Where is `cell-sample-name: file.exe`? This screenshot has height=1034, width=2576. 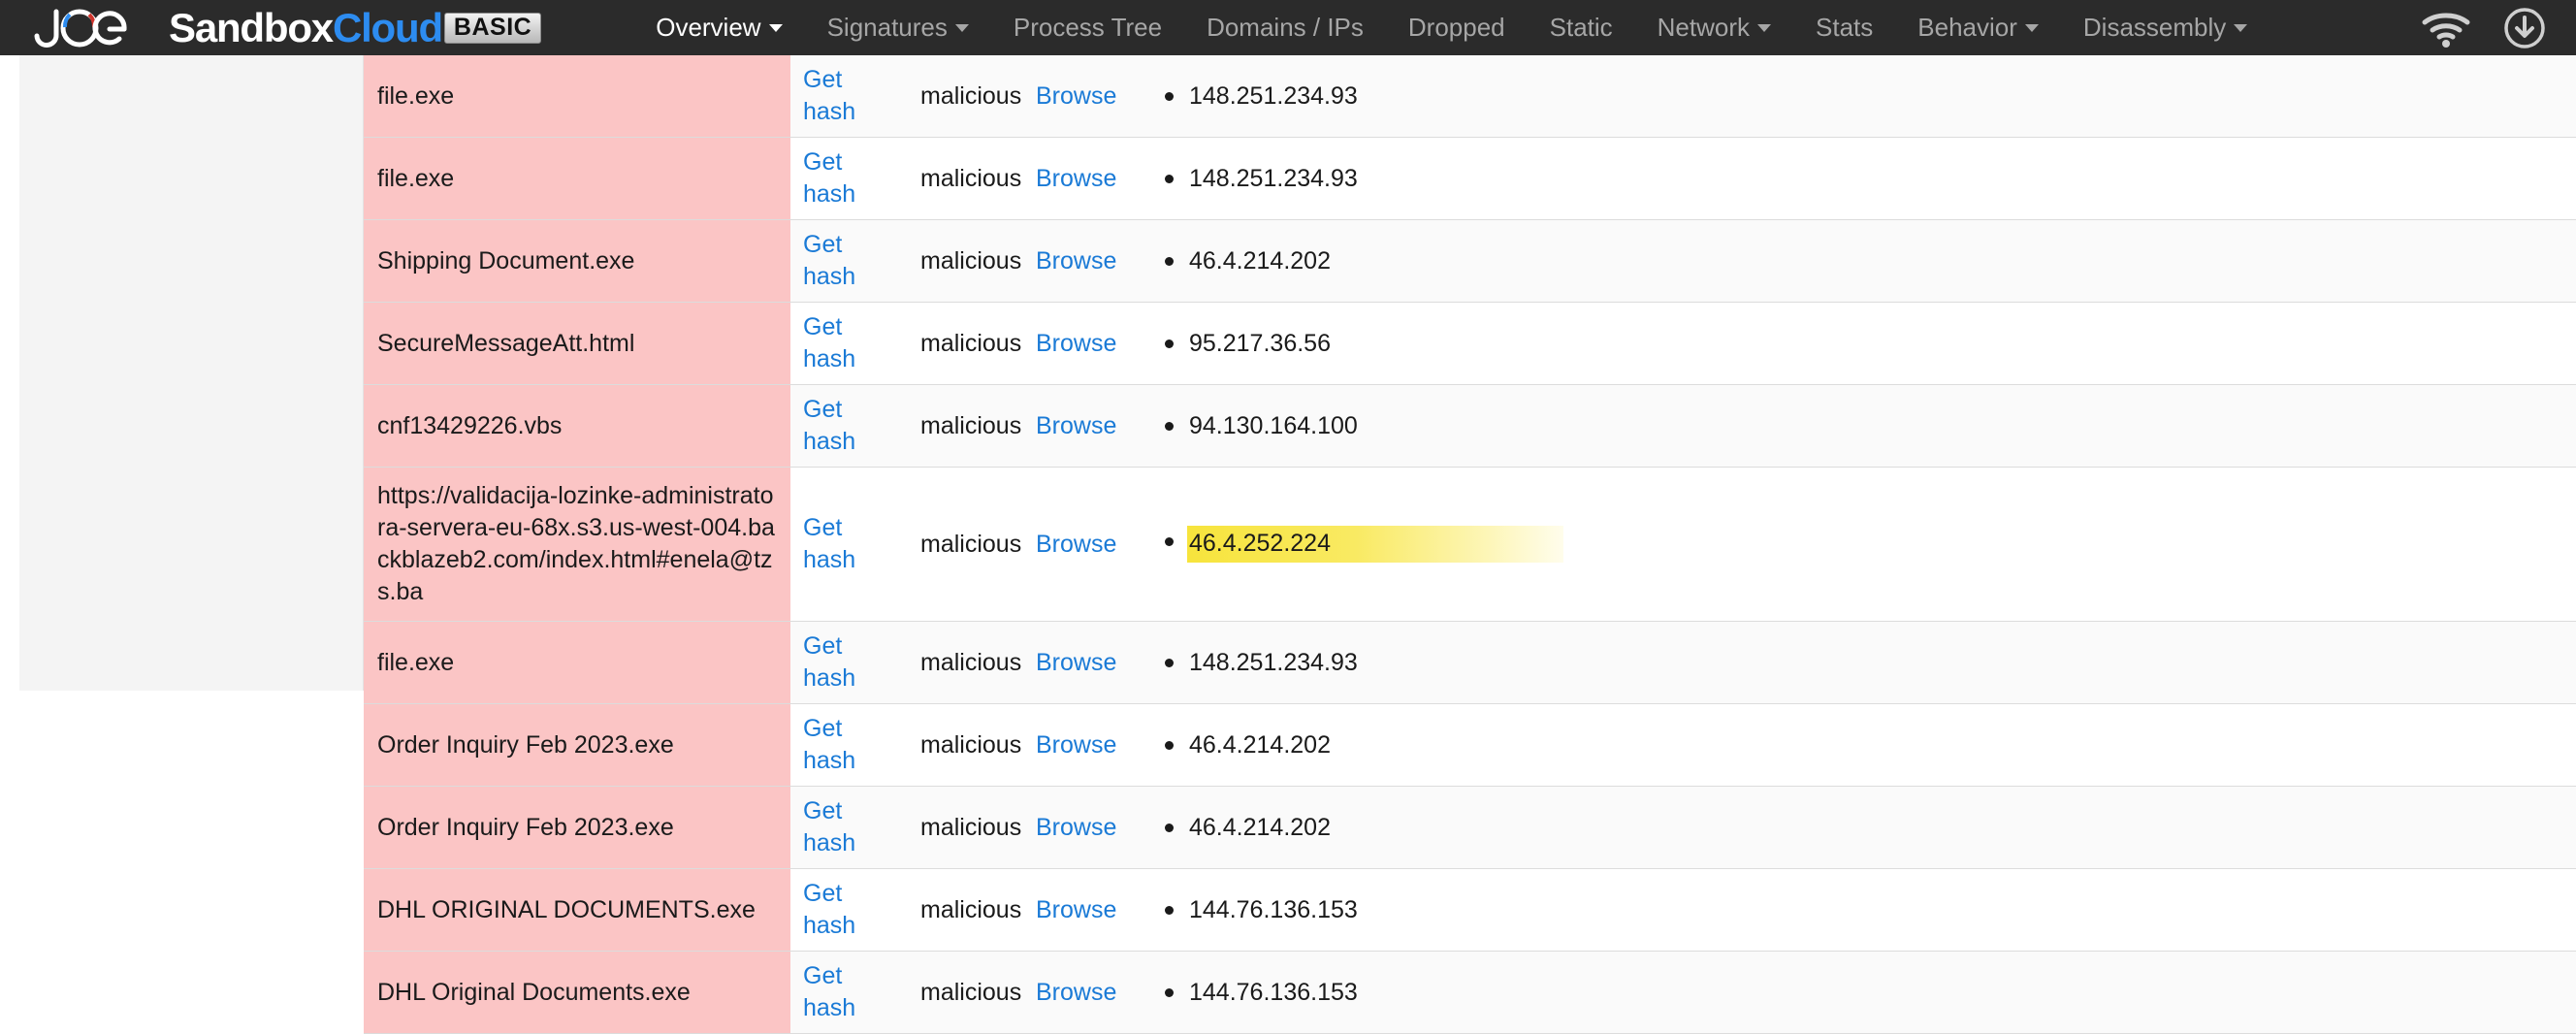 cell-sample-name: file.exe is located at coordinates (577, 662).